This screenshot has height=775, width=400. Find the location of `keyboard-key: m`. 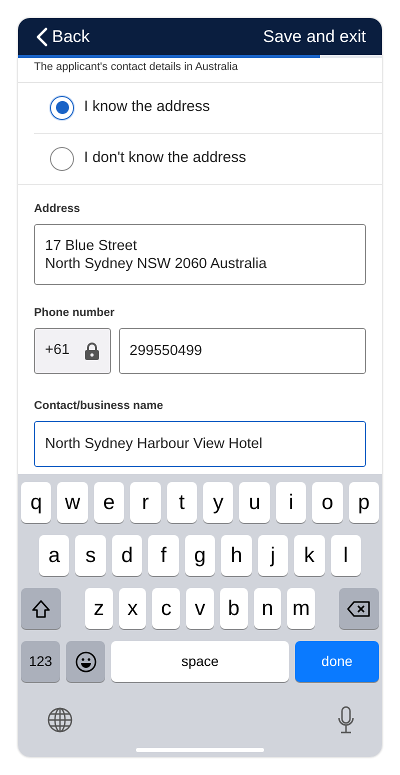

keyboard-key: m is located at coordinates (301, 608).